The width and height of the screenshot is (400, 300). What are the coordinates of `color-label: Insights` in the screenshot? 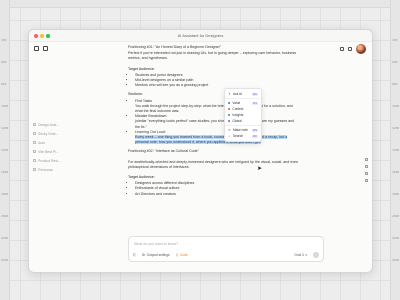 It's located at (238, 115).